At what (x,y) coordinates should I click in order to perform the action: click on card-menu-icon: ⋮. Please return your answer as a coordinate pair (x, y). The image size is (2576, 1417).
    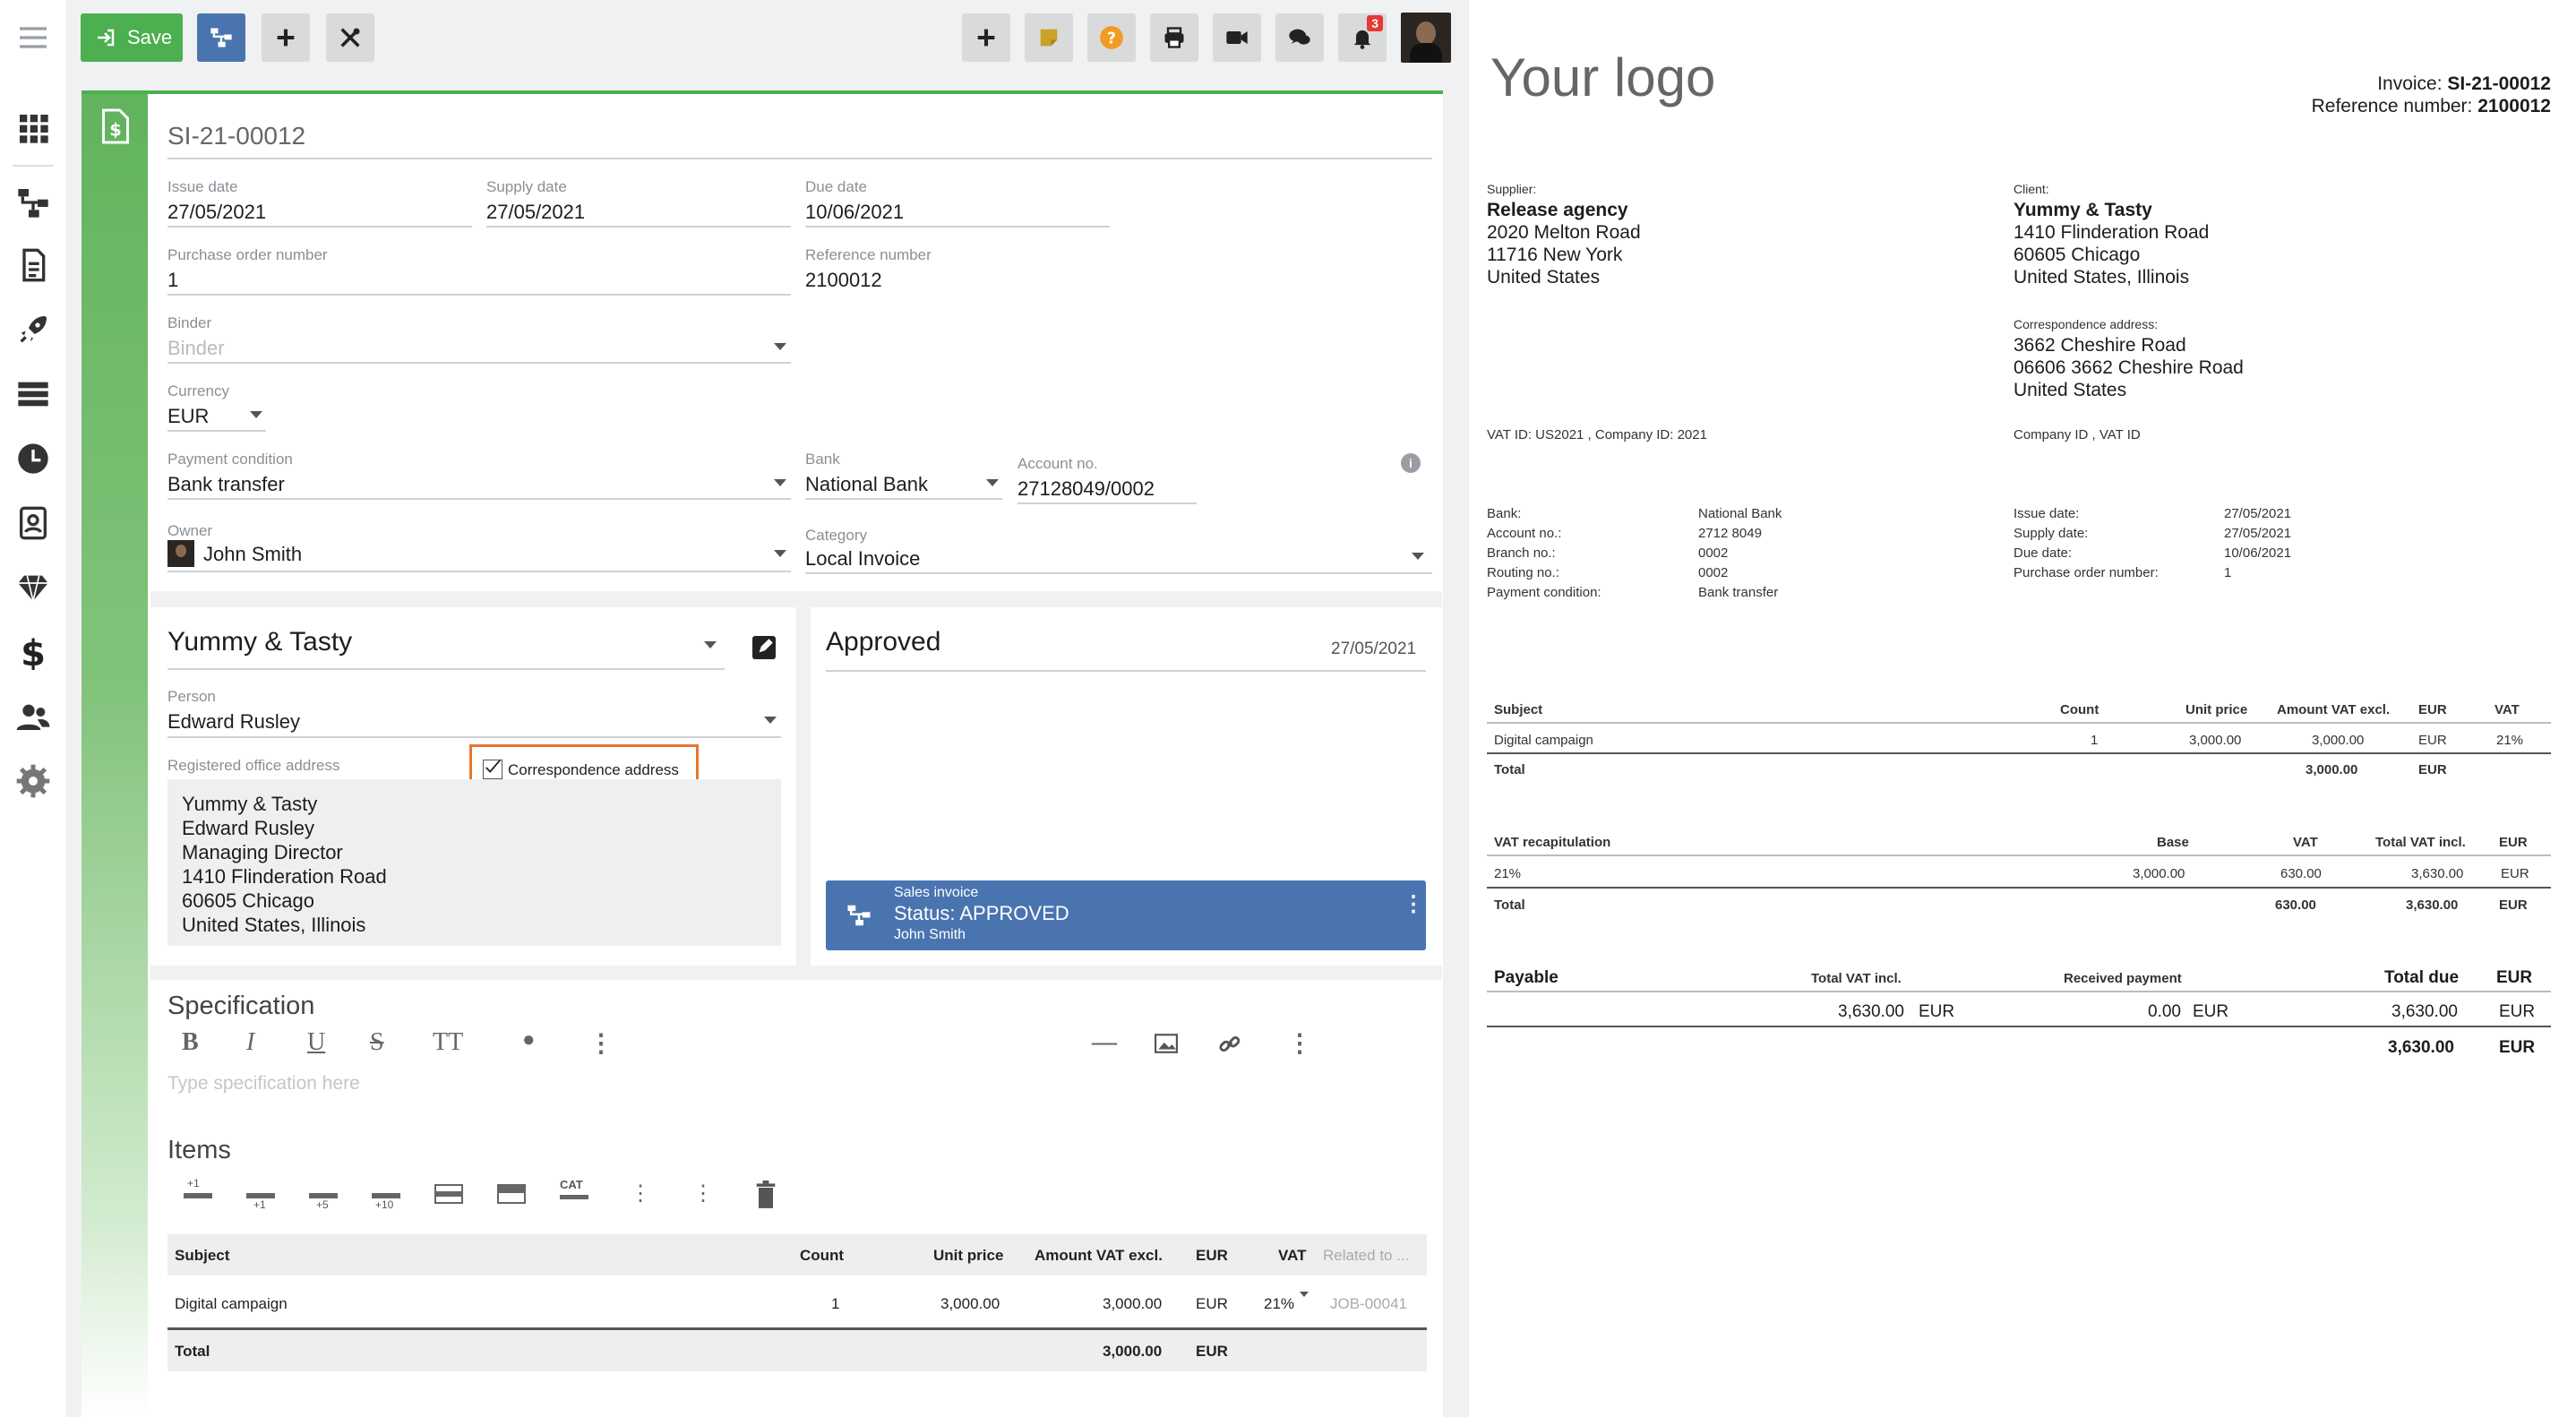
    Looking at the image, I should click on (1413, 904).